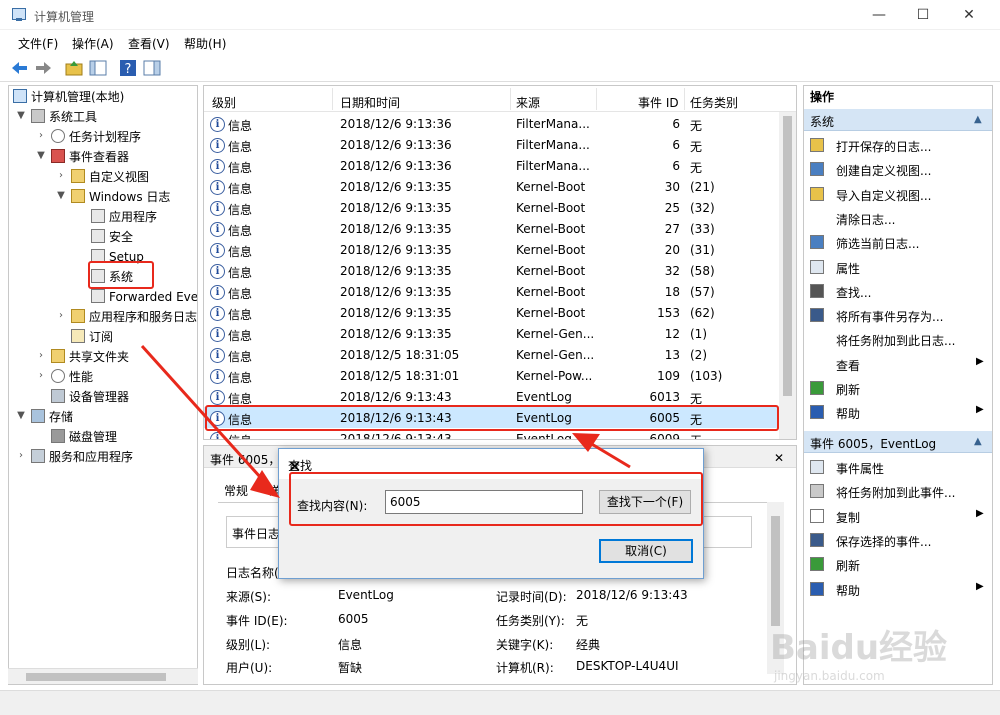 This screenshot has height=715, width=1000. What do you see at coordinates (492, 228) in the screenshot?
I see `table-row: i 信息 2018/12/6 9:13:35 Kernel-Boot 27 (33)` at bounding box center [492, 228].